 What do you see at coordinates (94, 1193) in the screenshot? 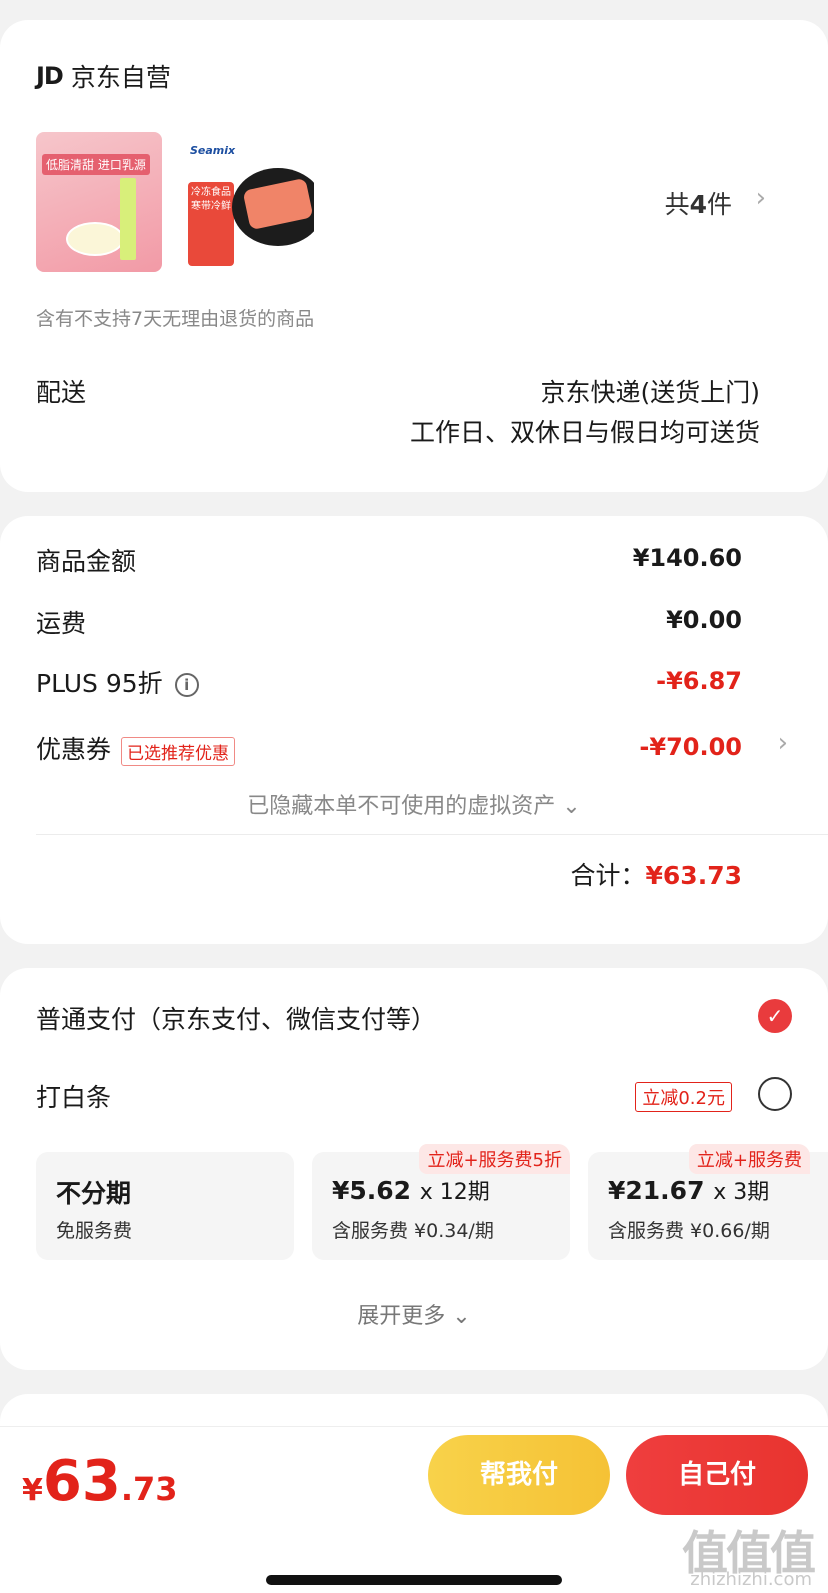
I see `plan-title: 不分期` at bounding box center [94, 1193].